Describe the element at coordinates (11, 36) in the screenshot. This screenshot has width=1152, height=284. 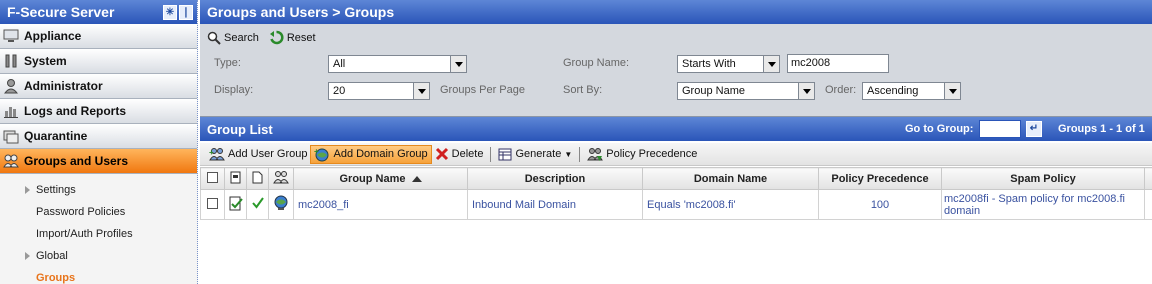
I see `appliance-icon` at that location.